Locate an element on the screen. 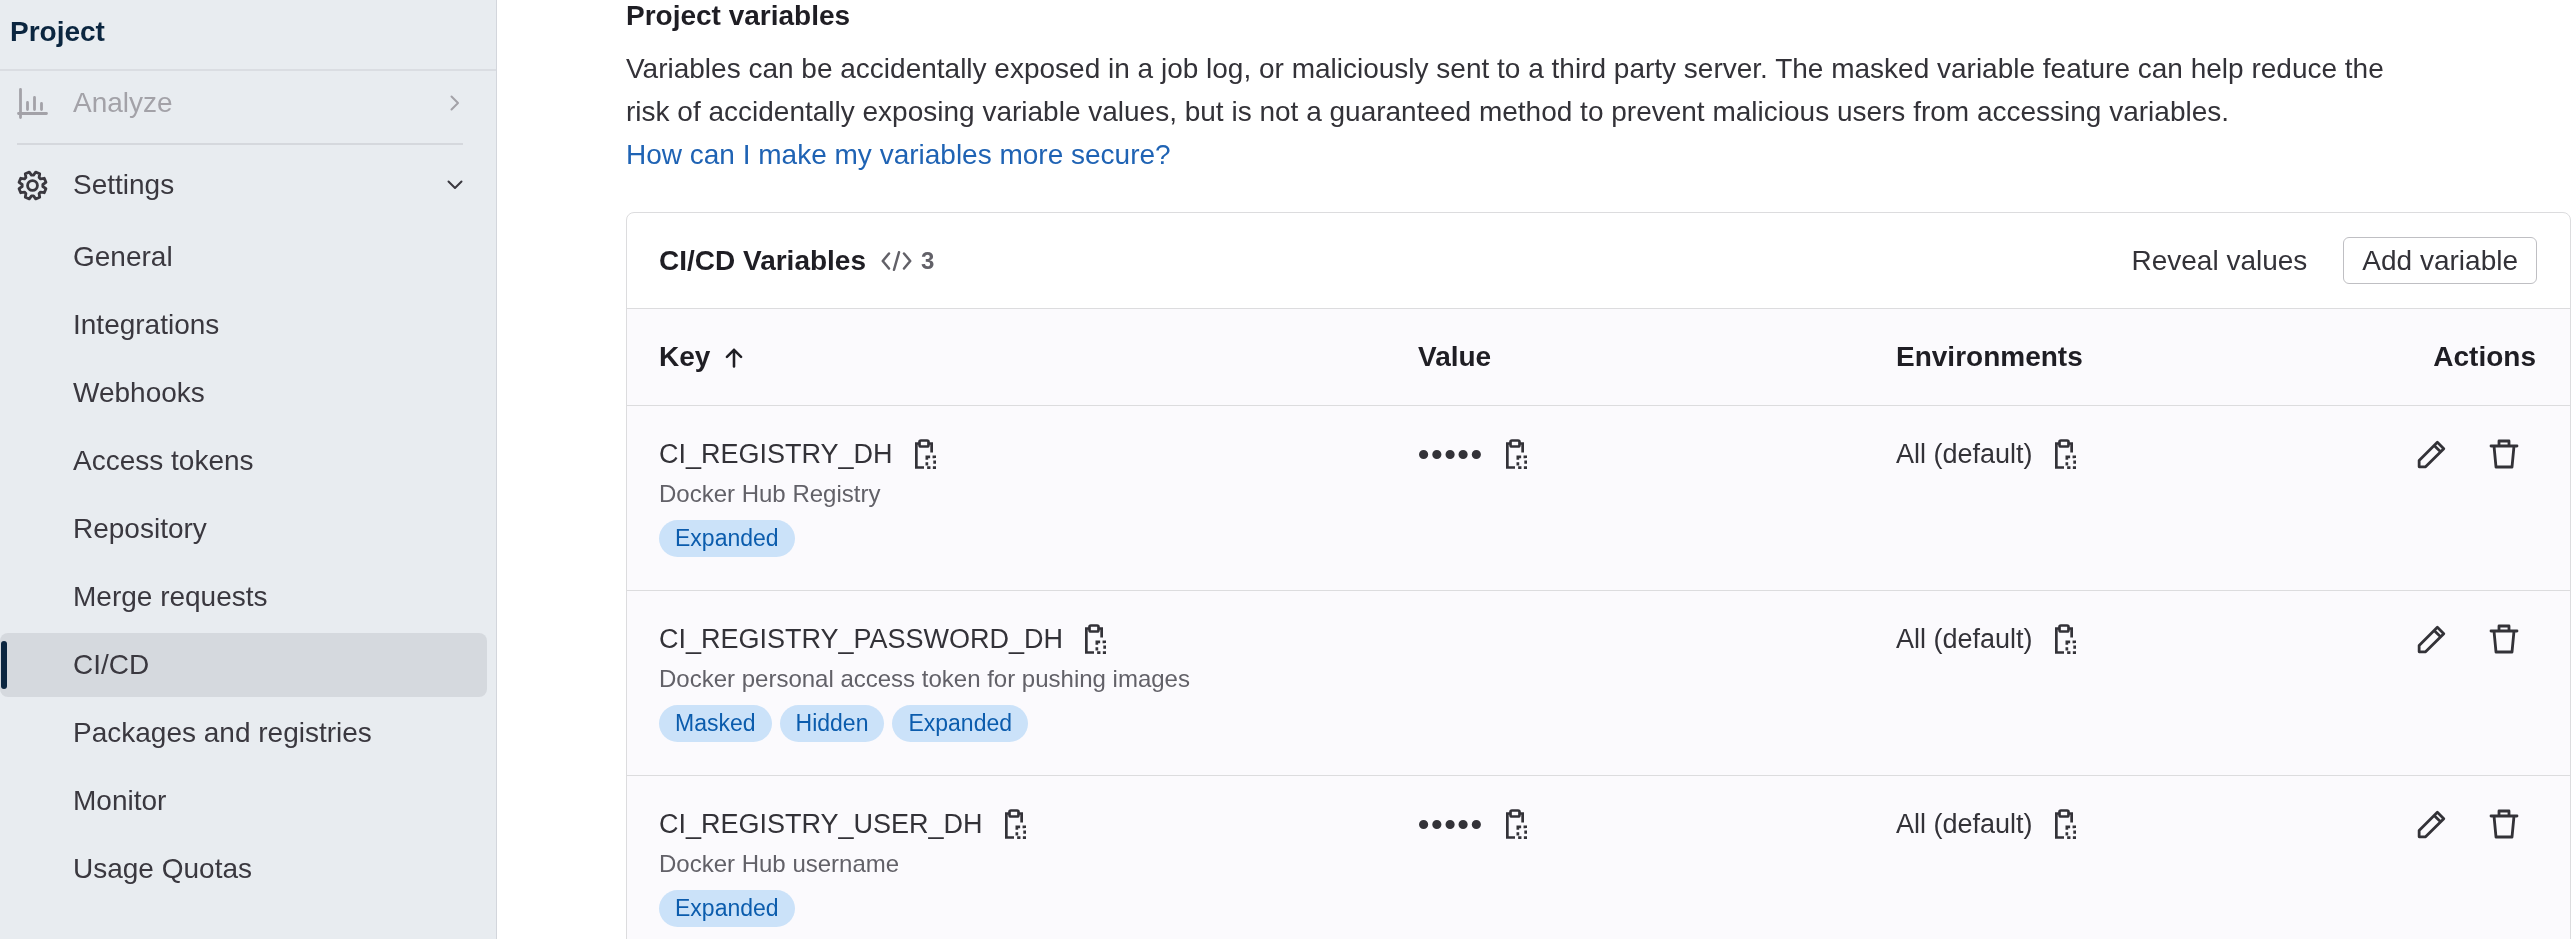 The width and height of the screenshot is (2574, 939). variable-key: CI_REGISTRY_DH is located at coordinates (776, 454).